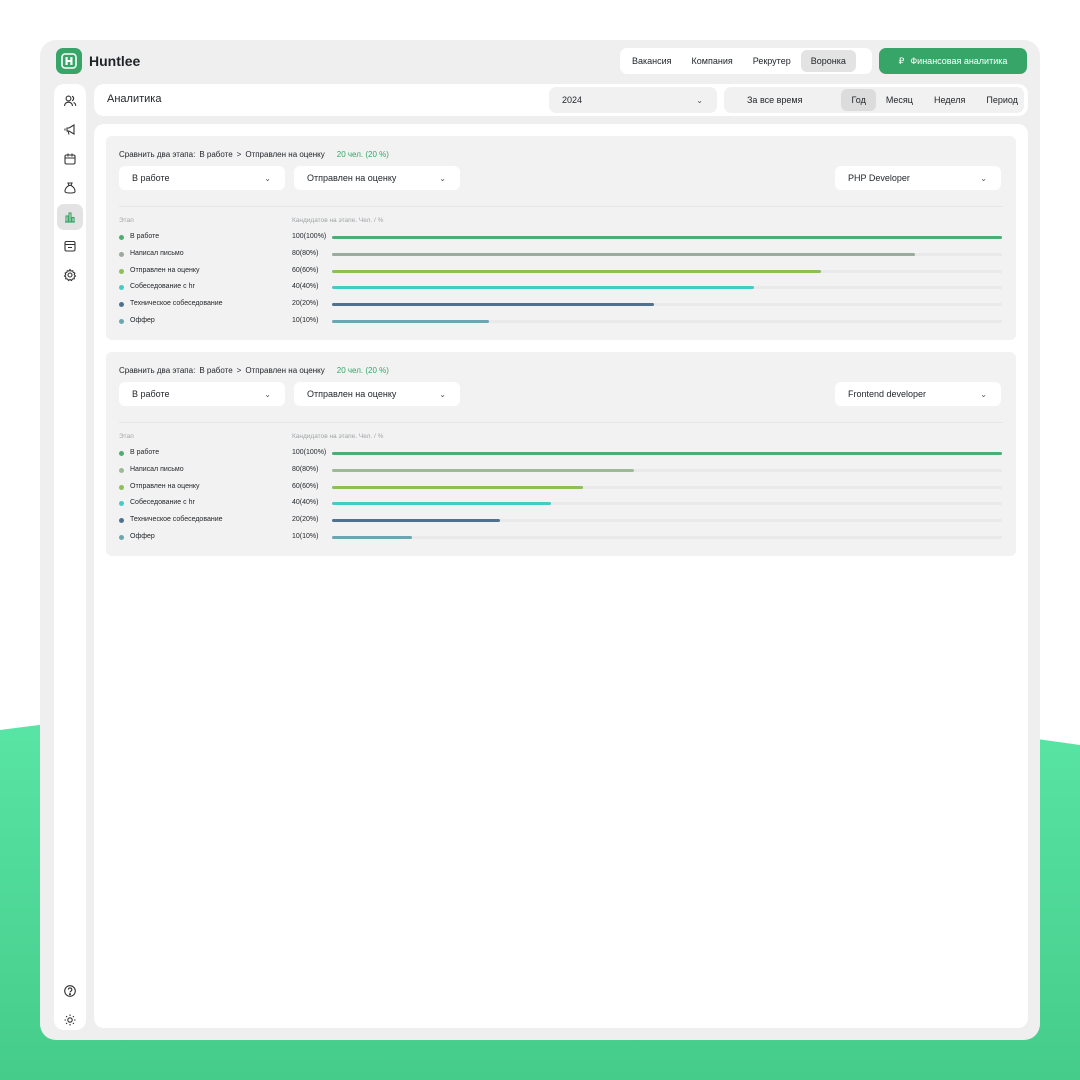 The height and width of the screenshot is (1080, 1080). What do you see at coordinates (70, 991) in the screenshot?
I see `help-icon` at bounding box center [70, 991].